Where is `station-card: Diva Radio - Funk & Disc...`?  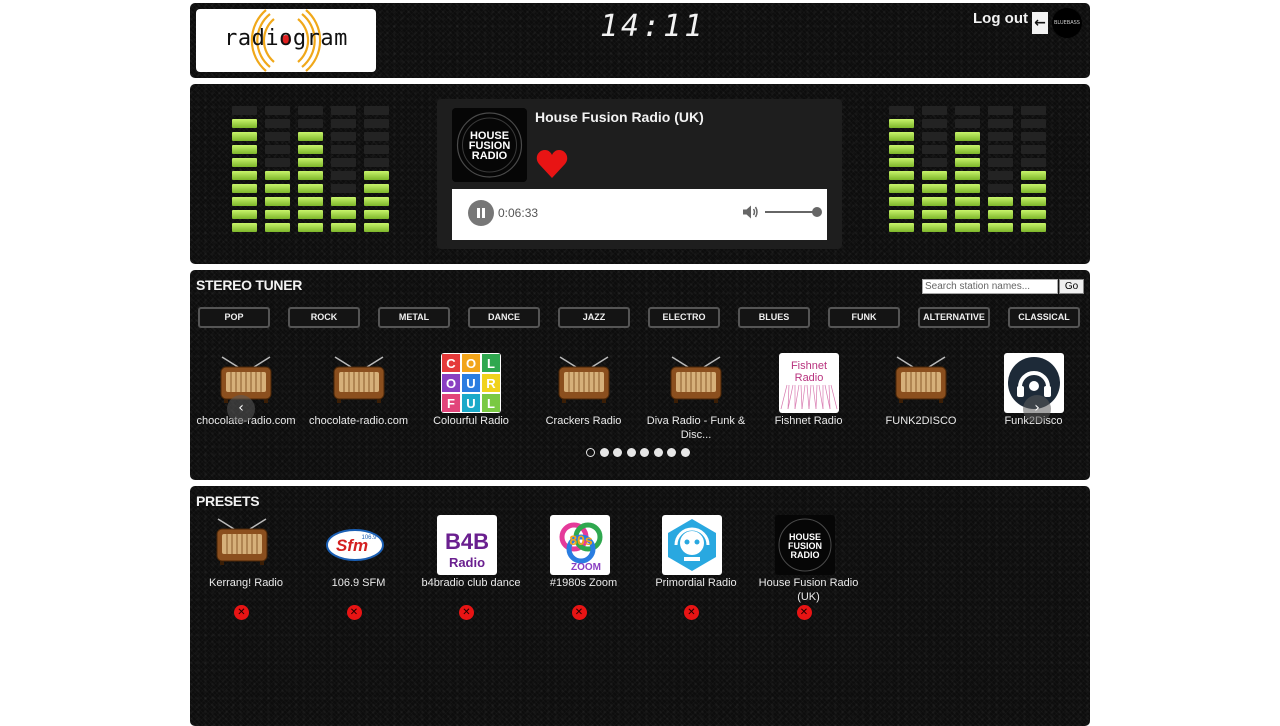
station-card: Diva Radio - Funk & Disc... is located at coordinates (696, 398).